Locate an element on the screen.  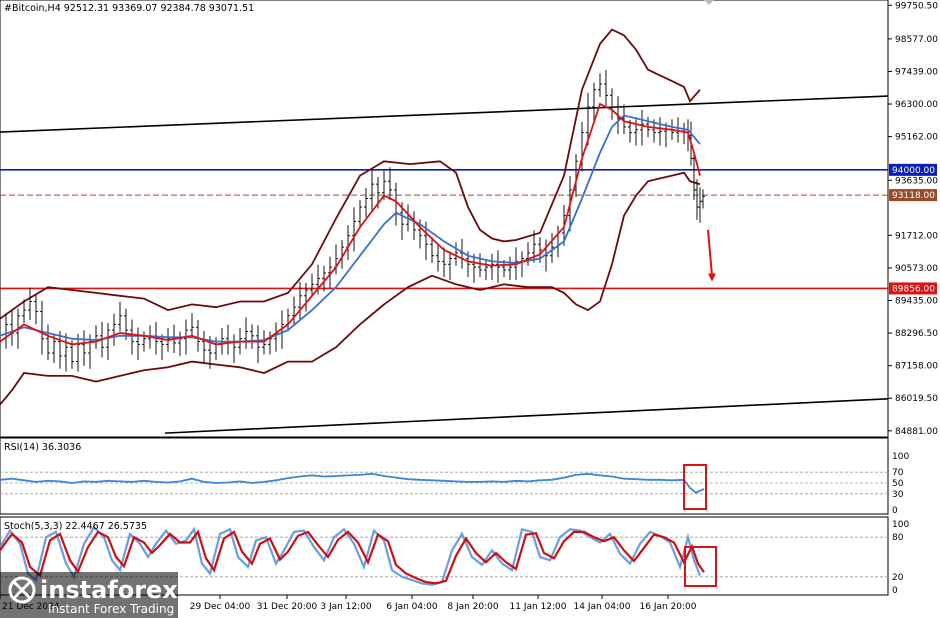
y-tick-label: 87158.00 is located at coordinates (916, 367).